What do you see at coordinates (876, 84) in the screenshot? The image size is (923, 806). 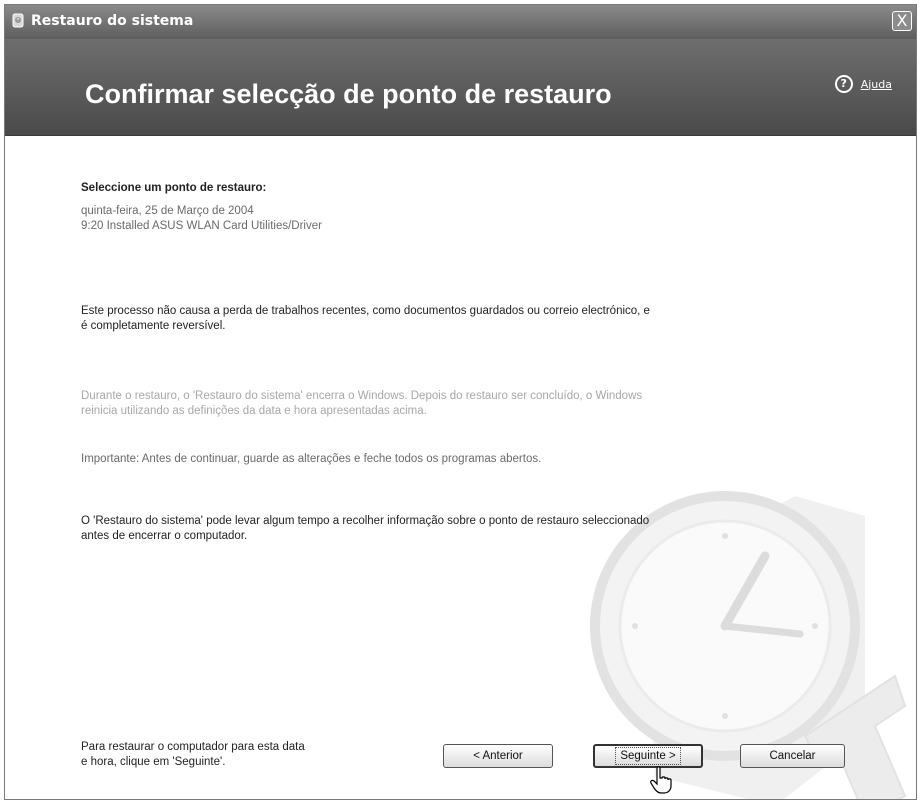 I see `help-link: Ajuda` at bounding box center [876, 84].